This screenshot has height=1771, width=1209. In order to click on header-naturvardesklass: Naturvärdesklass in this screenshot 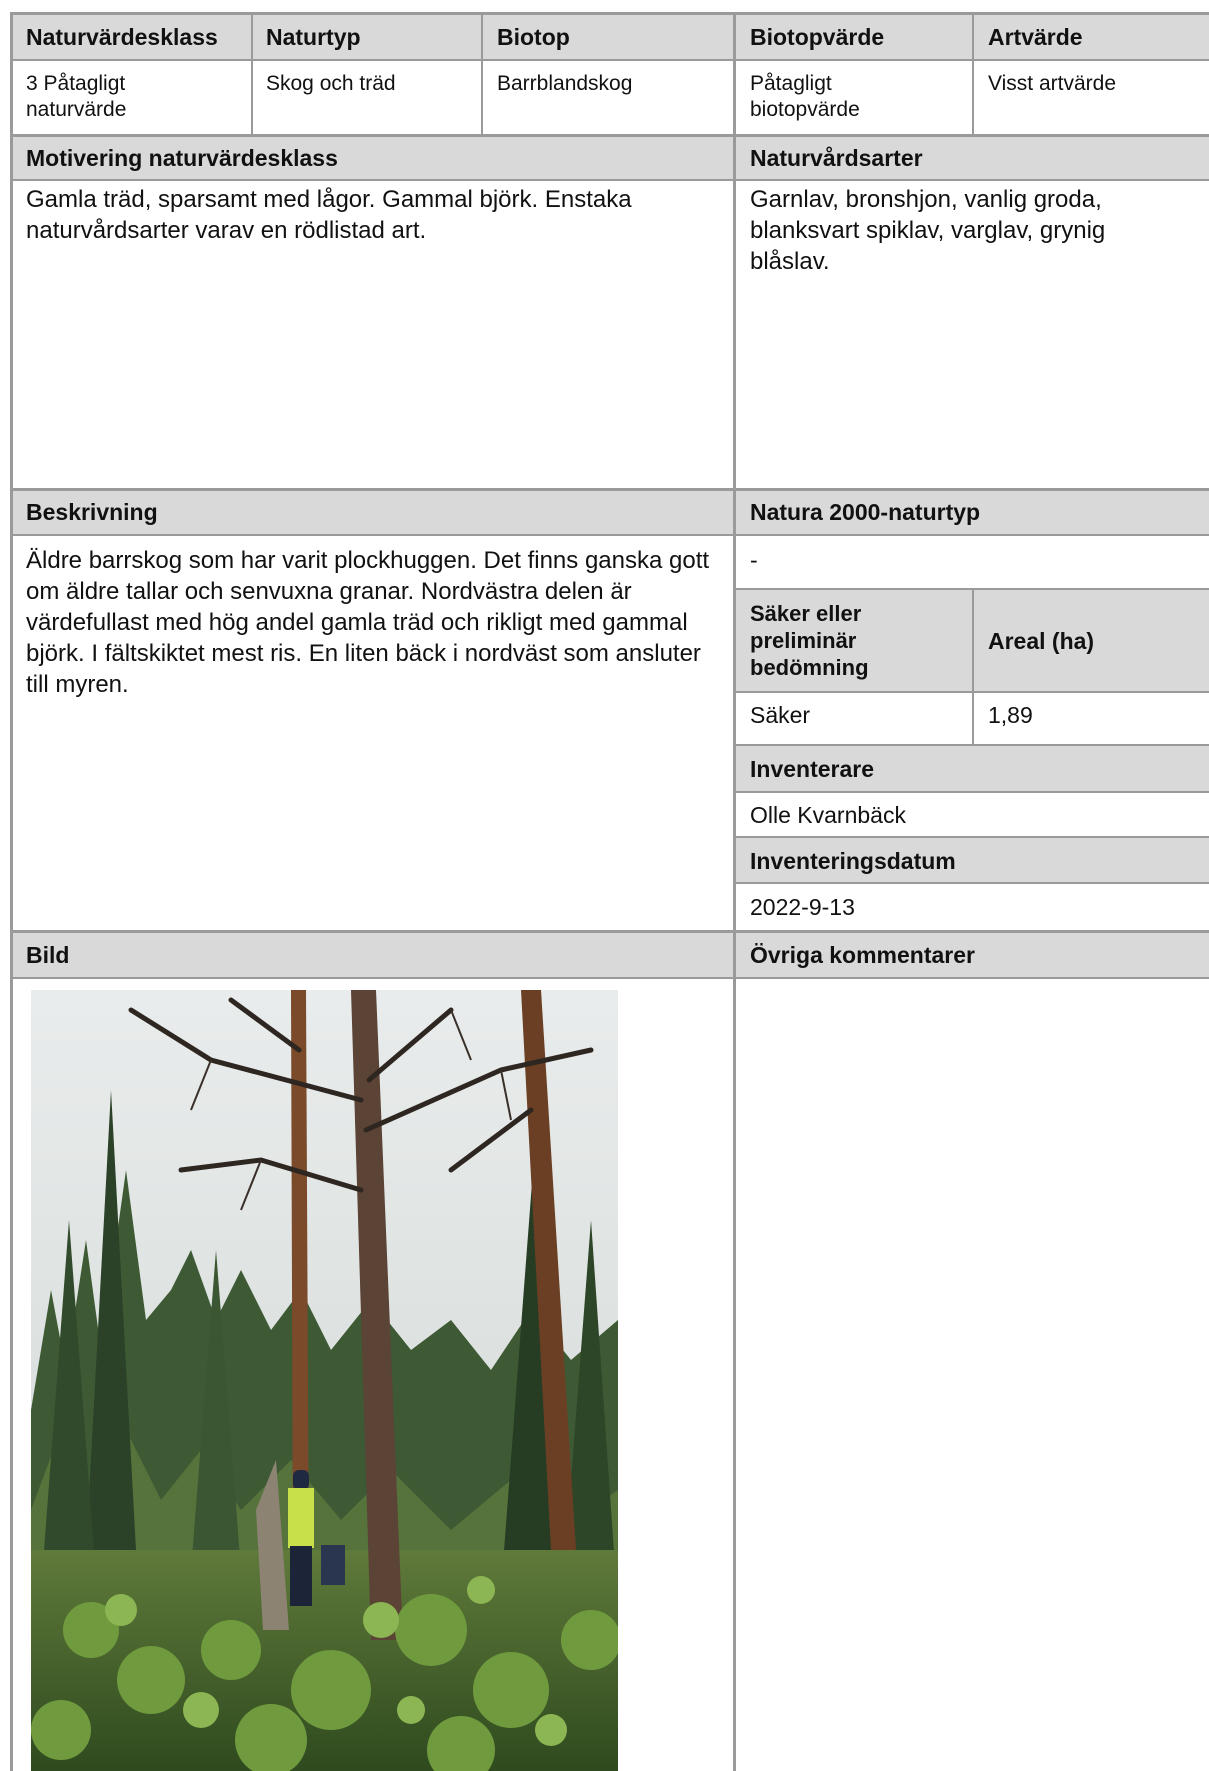, I will do `click(122, 37)`.